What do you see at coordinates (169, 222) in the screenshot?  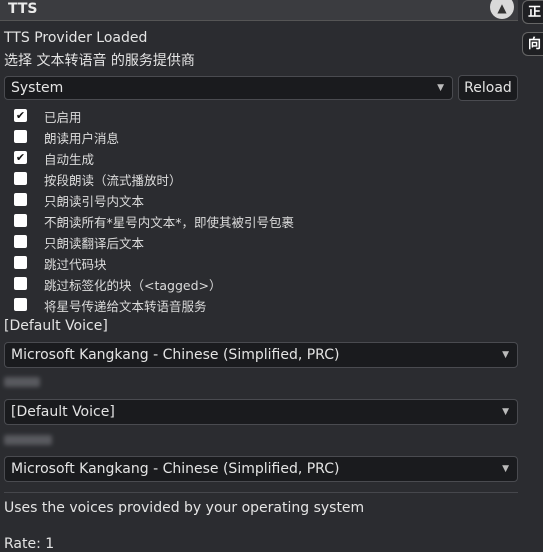 I see `option-label: 不朗读所有*星号内文本*，即使其被引号包裹` at bounding box center [169, 222].